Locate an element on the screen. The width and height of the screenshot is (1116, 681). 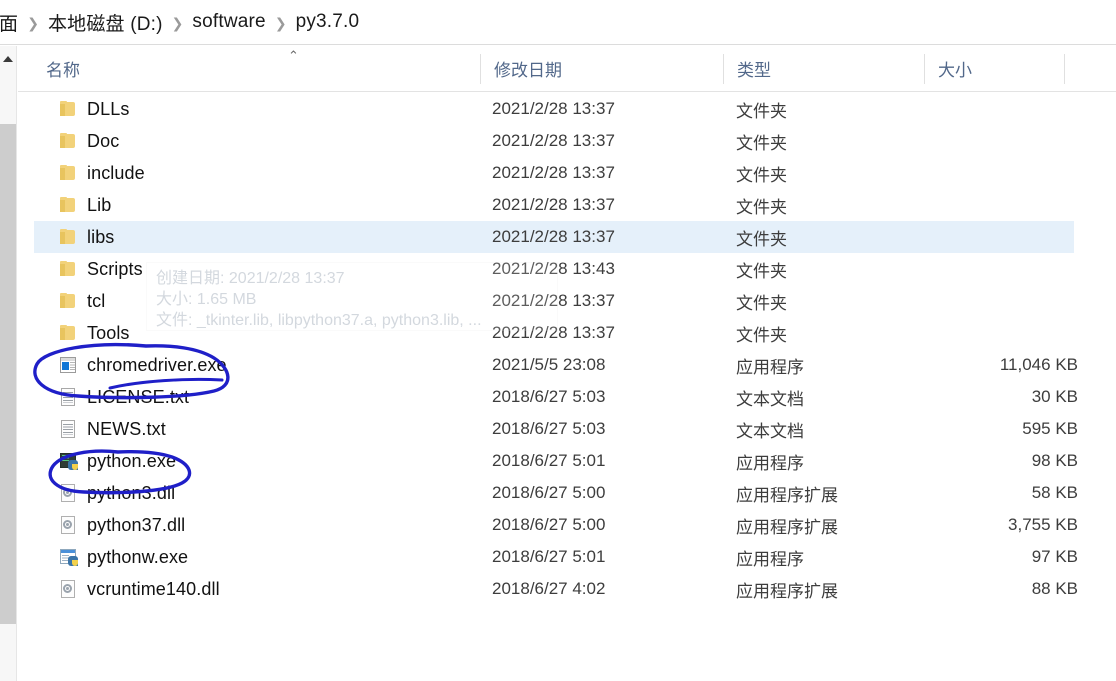
file-name-cell: NEWS.txt is located at coordinates (112, 429).